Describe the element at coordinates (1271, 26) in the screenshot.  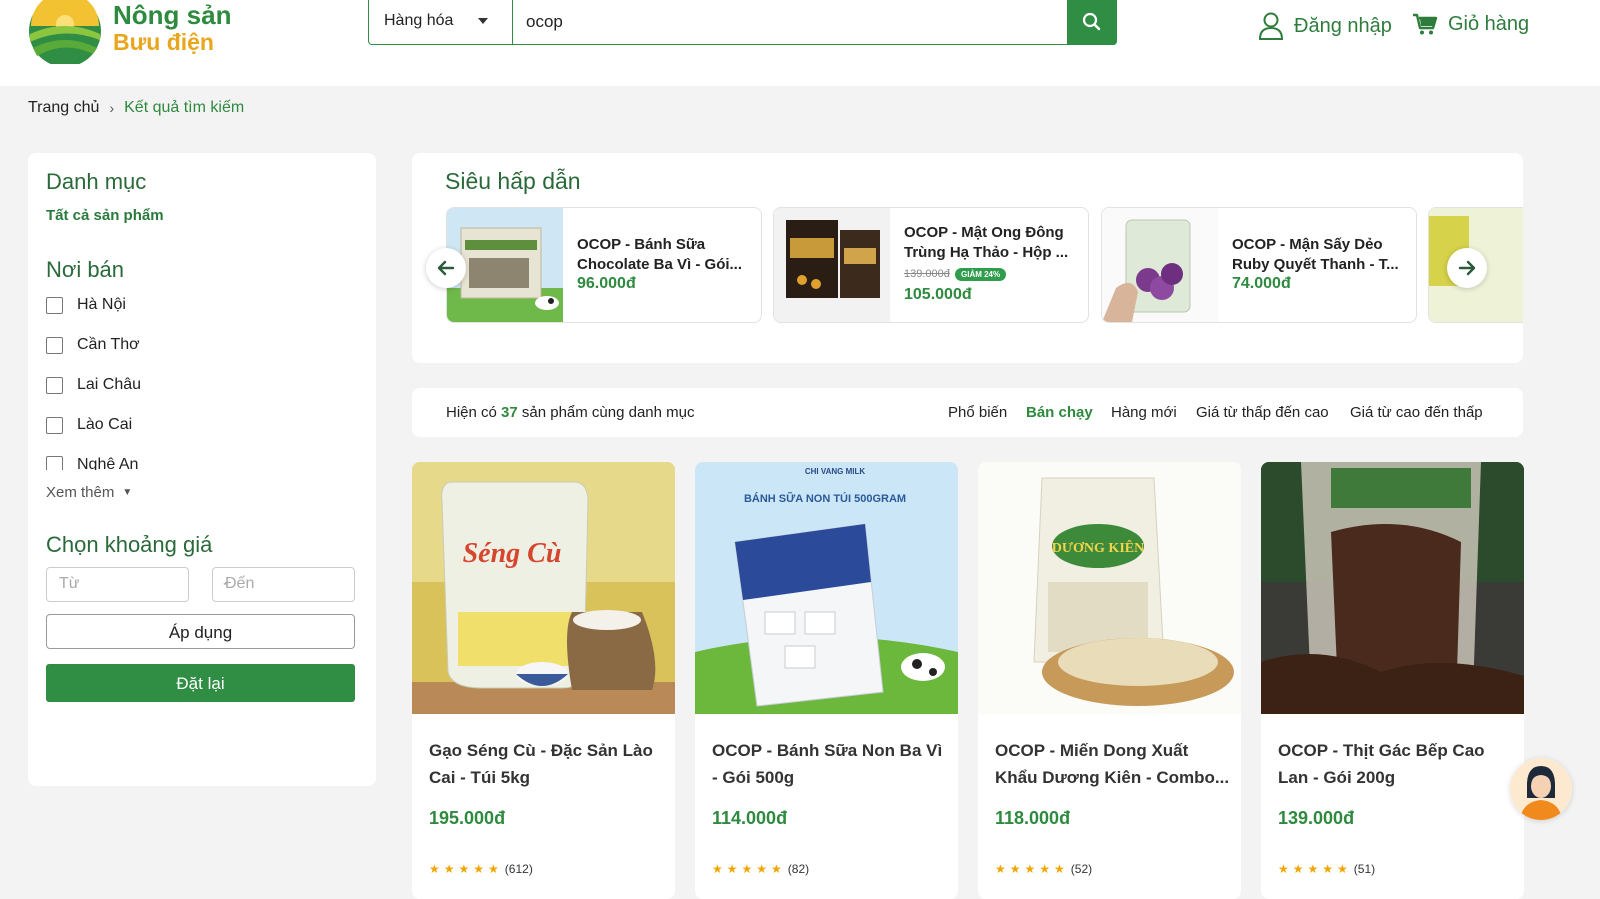
I see `user-icon` at that location.